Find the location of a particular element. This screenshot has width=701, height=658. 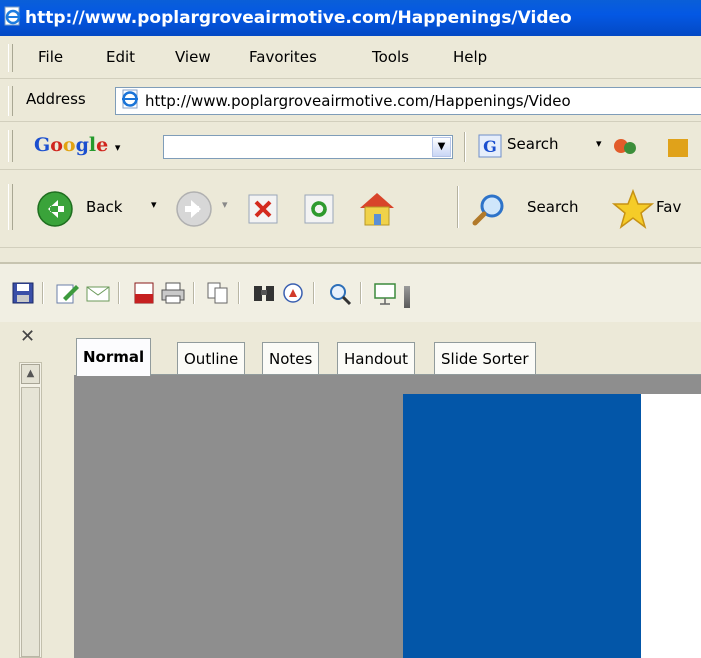

google-search-button: Search is located at coordinates (533, 144).